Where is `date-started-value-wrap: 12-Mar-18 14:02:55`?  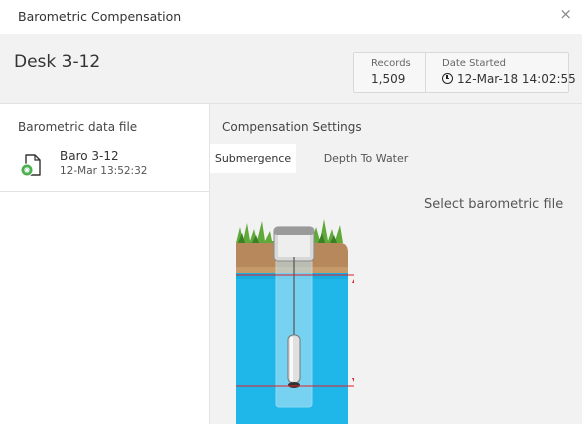
date-started-value-wrap: 12-Mar-18 14:02:55 is located at coordinates (509, 79).